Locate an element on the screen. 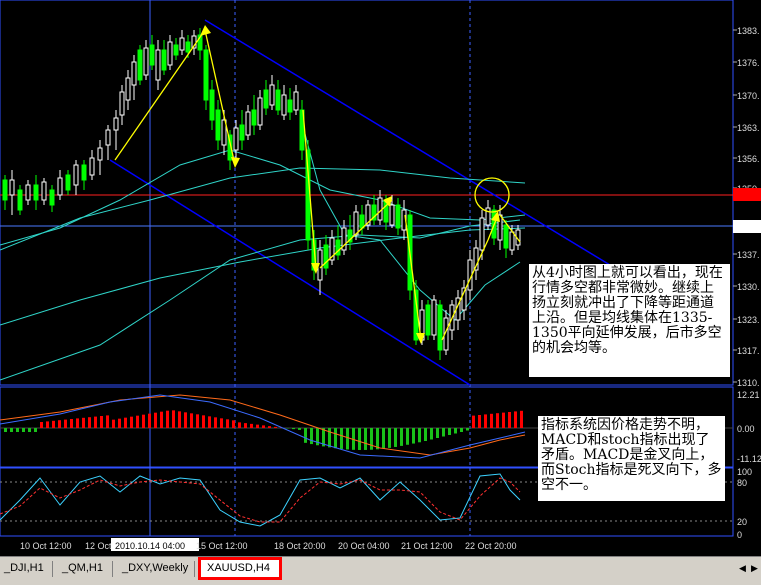  price-tick-label: 1323. is located at coordinates (748, 320).